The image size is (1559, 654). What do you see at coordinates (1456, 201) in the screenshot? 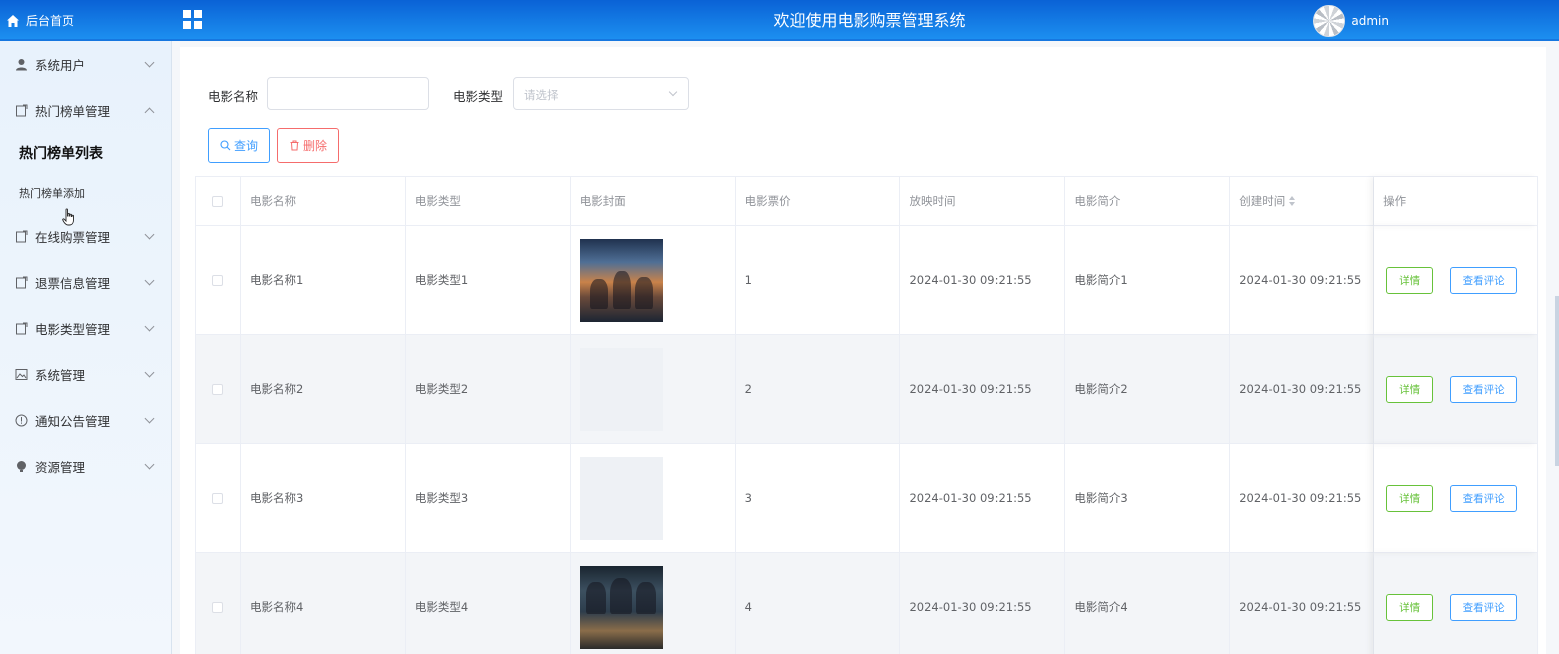
I see `column-header: 操作` at bounding box center [1456, 201].